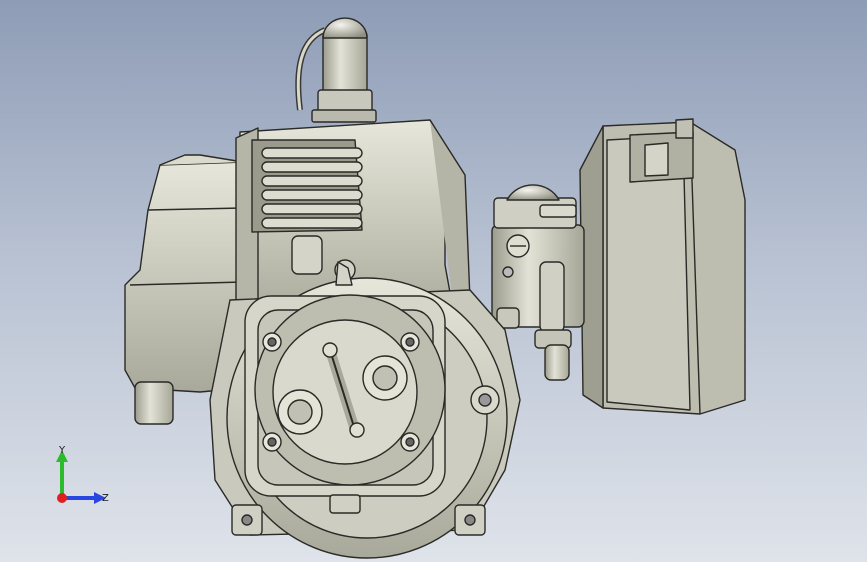  Describe the element at coordinates (82, 474) in the screenshot. I see `view-triad: Y Z` at that location.